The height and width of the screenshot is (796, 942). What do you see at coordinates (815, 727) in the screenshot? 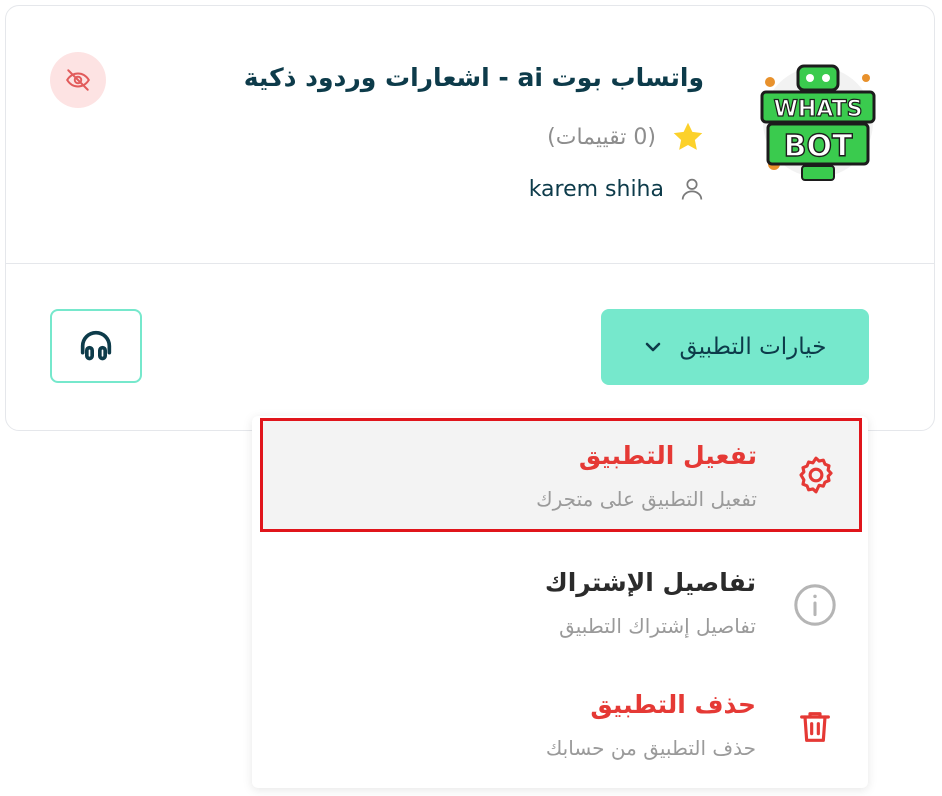
I see `trash-icon` at bounding box center [815, 727].